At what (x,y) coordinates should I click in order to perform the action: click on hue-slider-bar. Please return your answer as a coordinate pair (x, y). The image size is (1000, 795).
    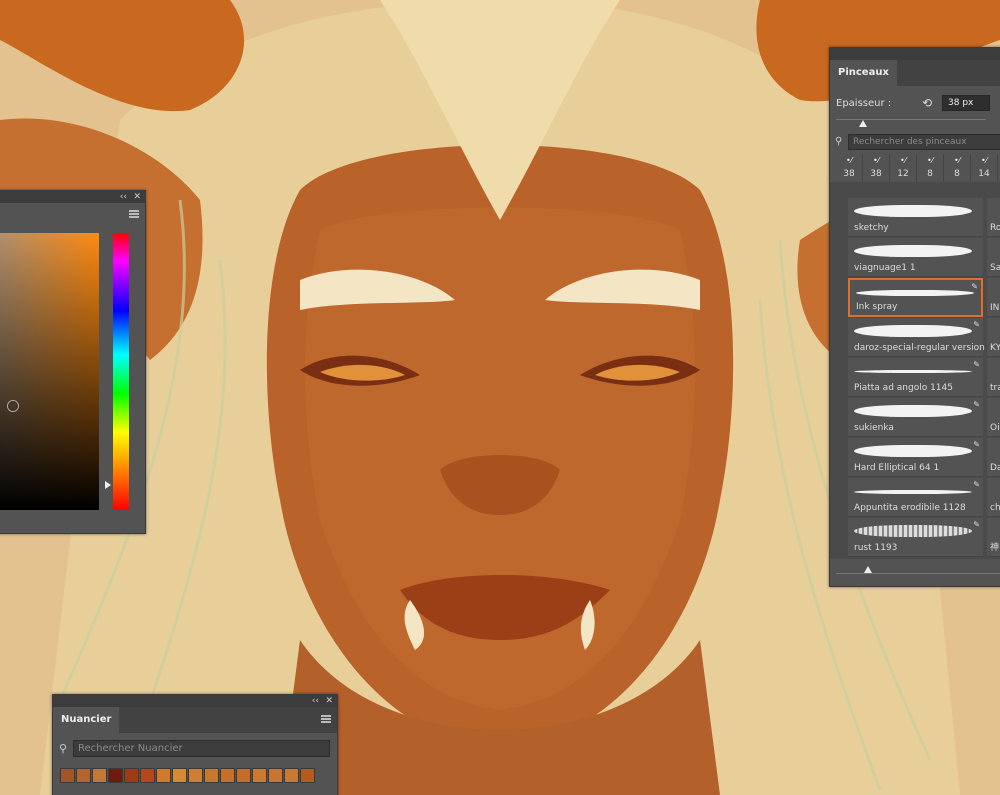
    Looking at the image, I should click on (121, 371).